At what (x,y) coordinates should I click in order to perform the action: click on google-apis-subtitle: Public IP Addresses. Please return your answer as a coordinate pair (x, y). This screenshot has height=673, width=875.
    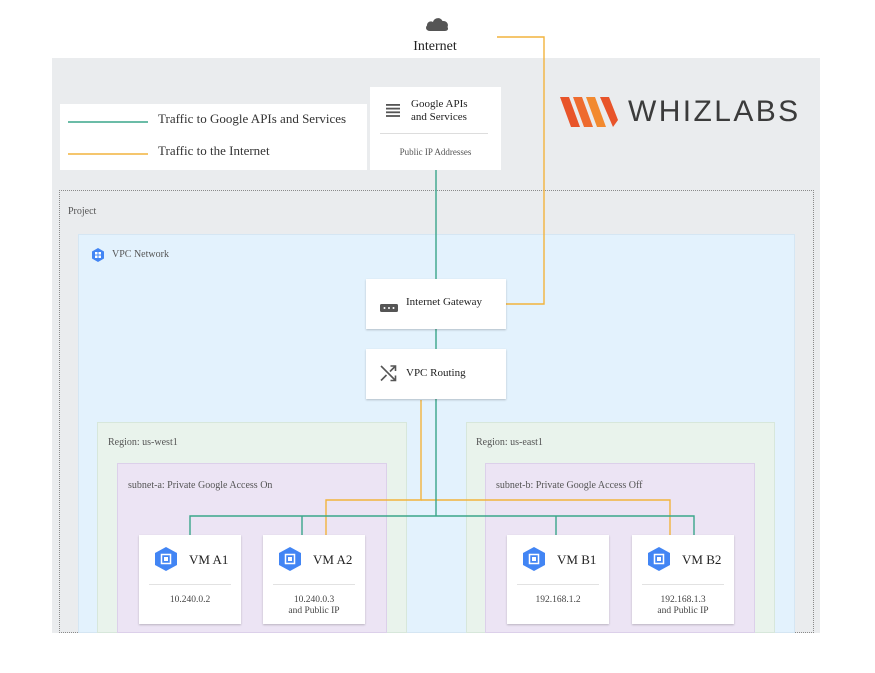
    Looking at the image, I should click on (435, 152).